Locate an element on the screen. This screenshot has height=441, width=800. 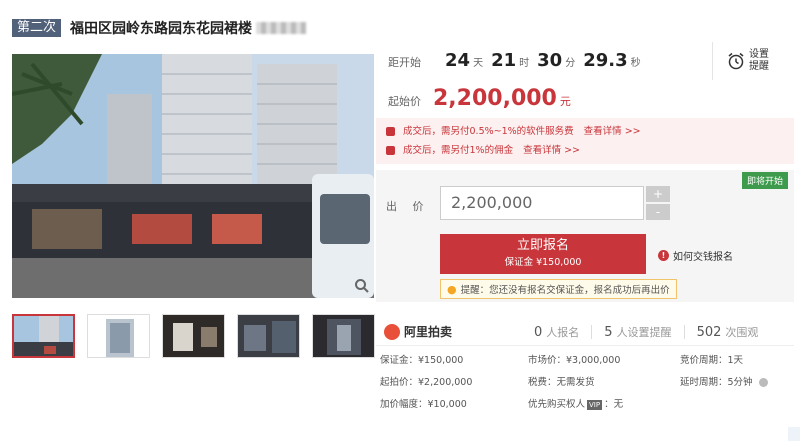
period-detail: 竞价周期：1天 is located at coordinates (712, 360).